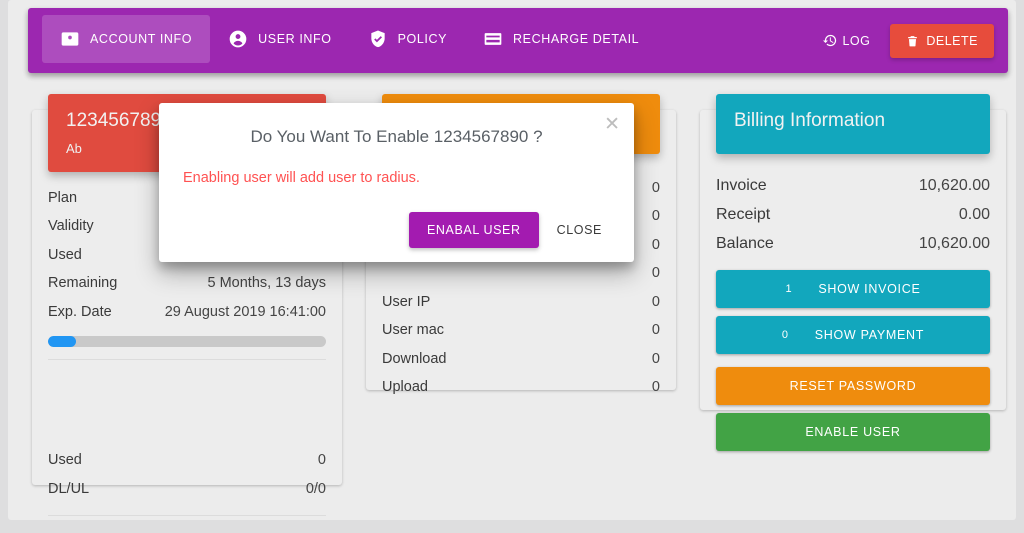  Describe the element at coordinates (853, 244) in the screenshot. I see `billing-row-balance: Balance 10,620.00` at that location.